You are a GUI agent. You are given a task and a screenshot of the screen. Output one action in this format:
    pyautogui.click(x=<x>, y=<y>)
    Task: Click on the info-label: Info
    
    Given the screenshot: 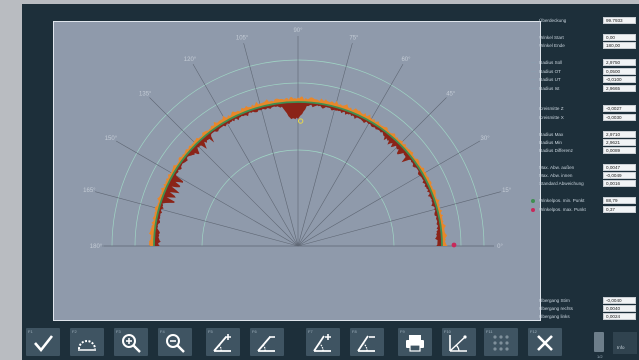 What is the action you would take?
    pyautogui.click(x=621, y=347)
    